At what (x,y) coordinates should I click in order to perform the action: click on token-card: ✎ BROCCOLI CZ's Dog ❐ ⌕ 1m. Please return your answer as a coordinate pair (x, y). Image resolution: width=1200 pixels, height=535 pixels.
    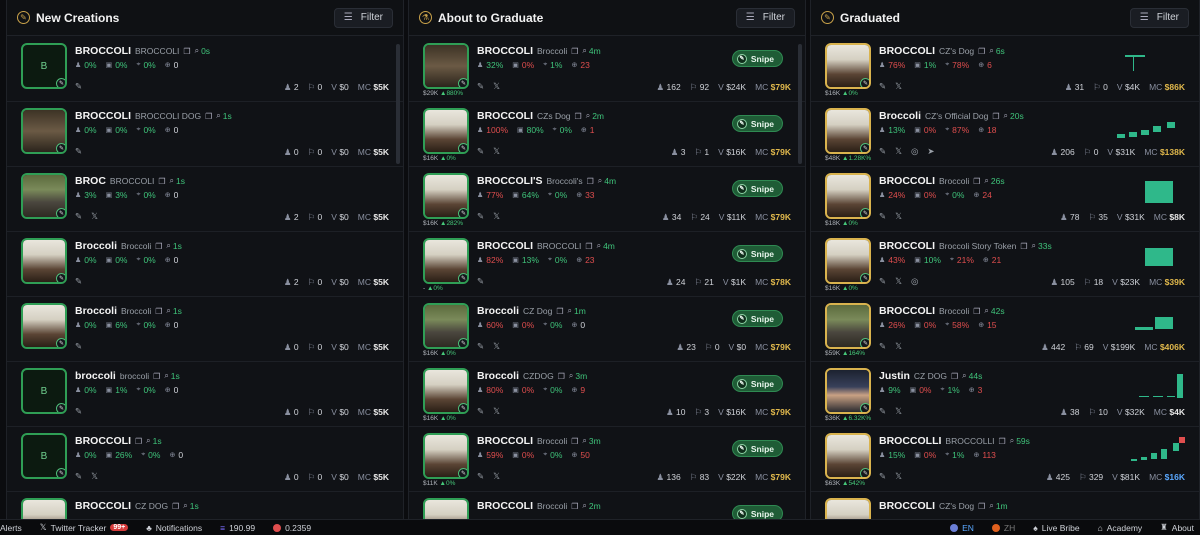
    Looking at the image, I should click on (1005, 505).